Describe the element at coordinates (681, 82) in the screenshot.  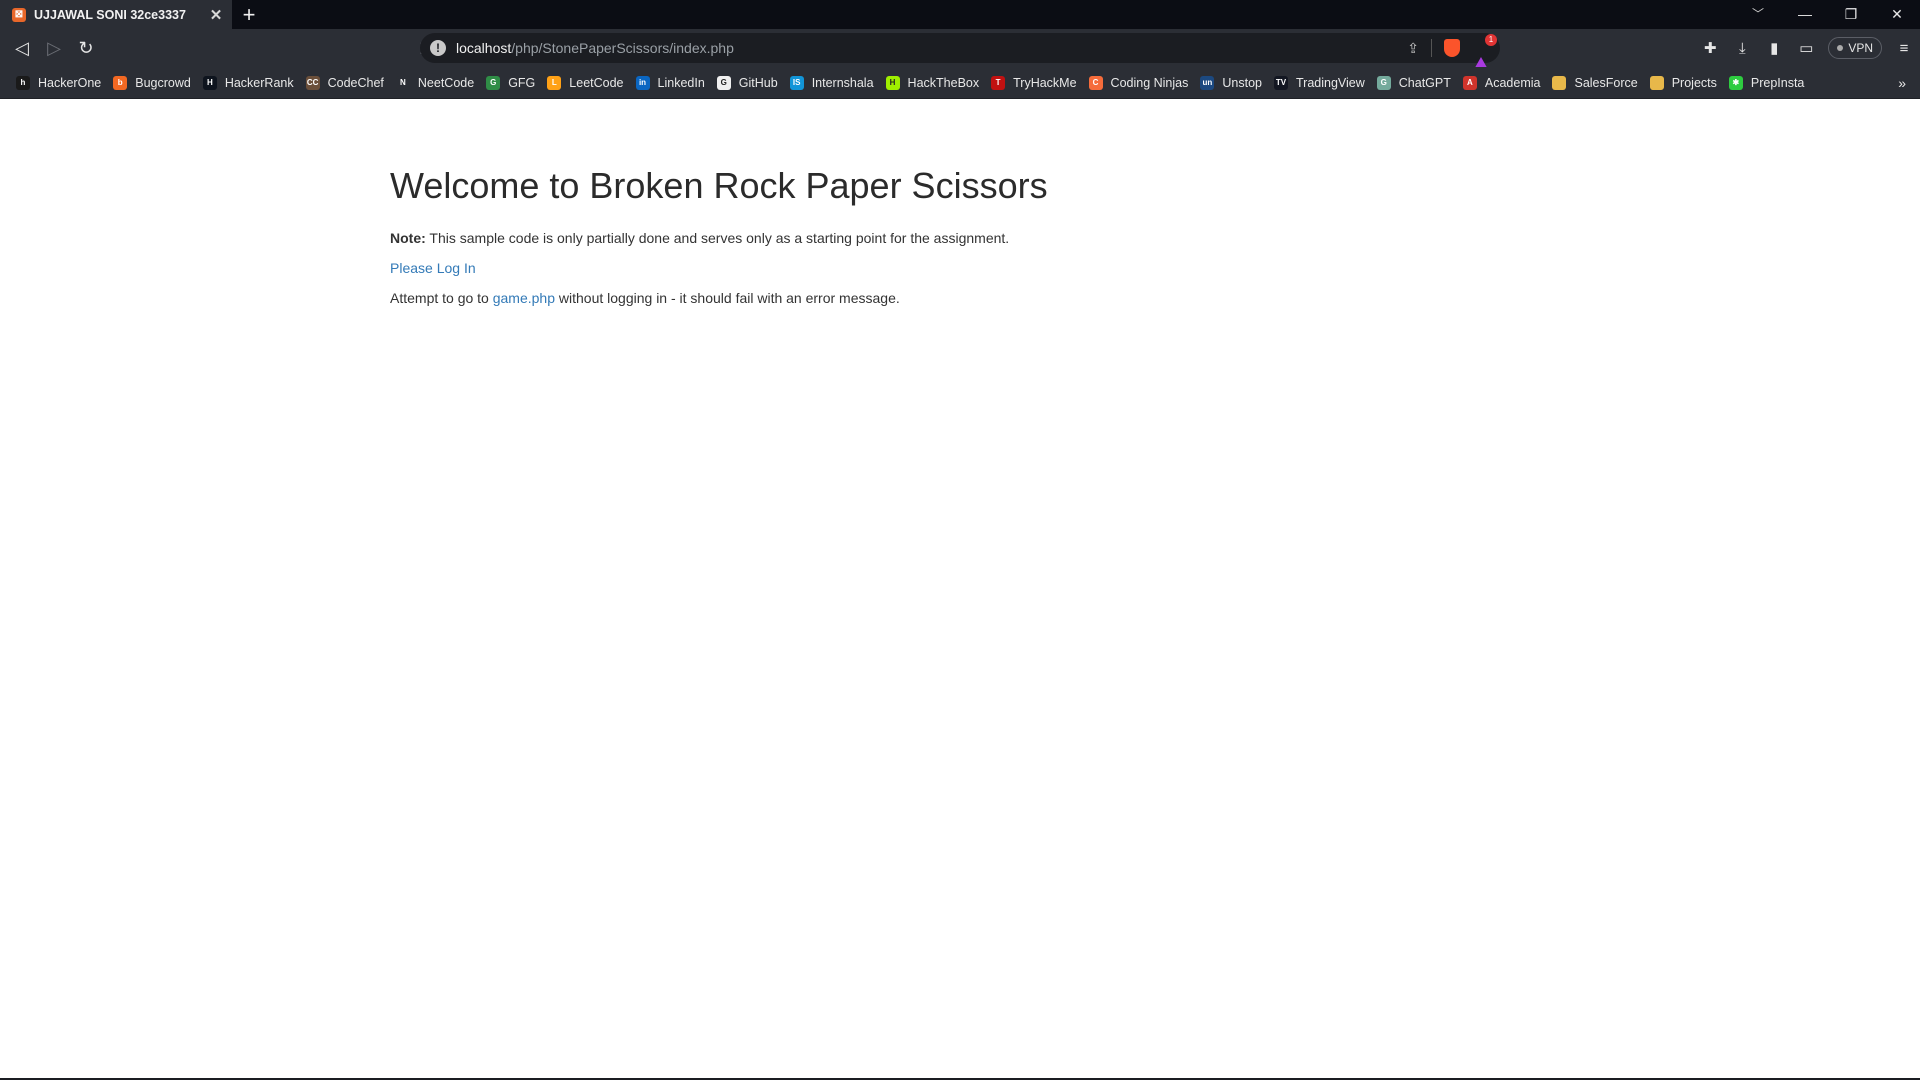
I see `bookmark-label: LinkedIn` at that location.